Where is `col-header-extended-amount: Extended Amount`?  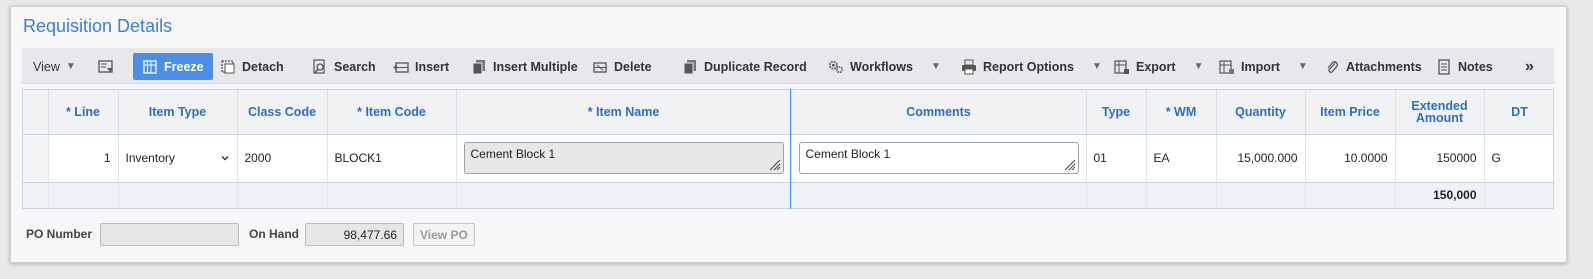 col-header-extended-amount: Extended Amount is located at coordinates (1440, 112).